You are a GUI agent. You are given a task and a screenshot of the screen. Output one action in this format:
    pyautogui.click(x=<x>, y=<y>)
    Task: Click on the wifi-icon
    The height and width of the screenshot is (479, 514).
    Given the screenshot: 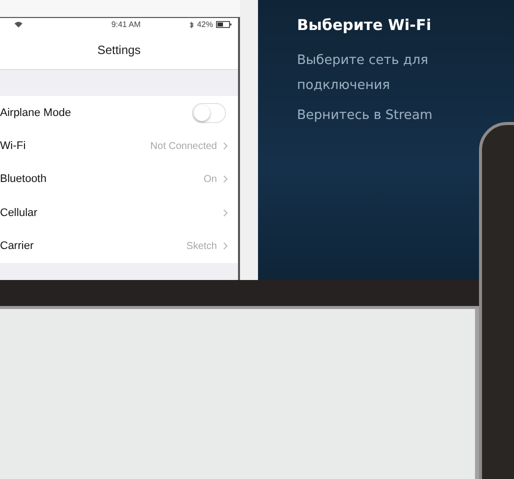 What is the action you would take?
    pyautogui.click(x=18, y=24)
    